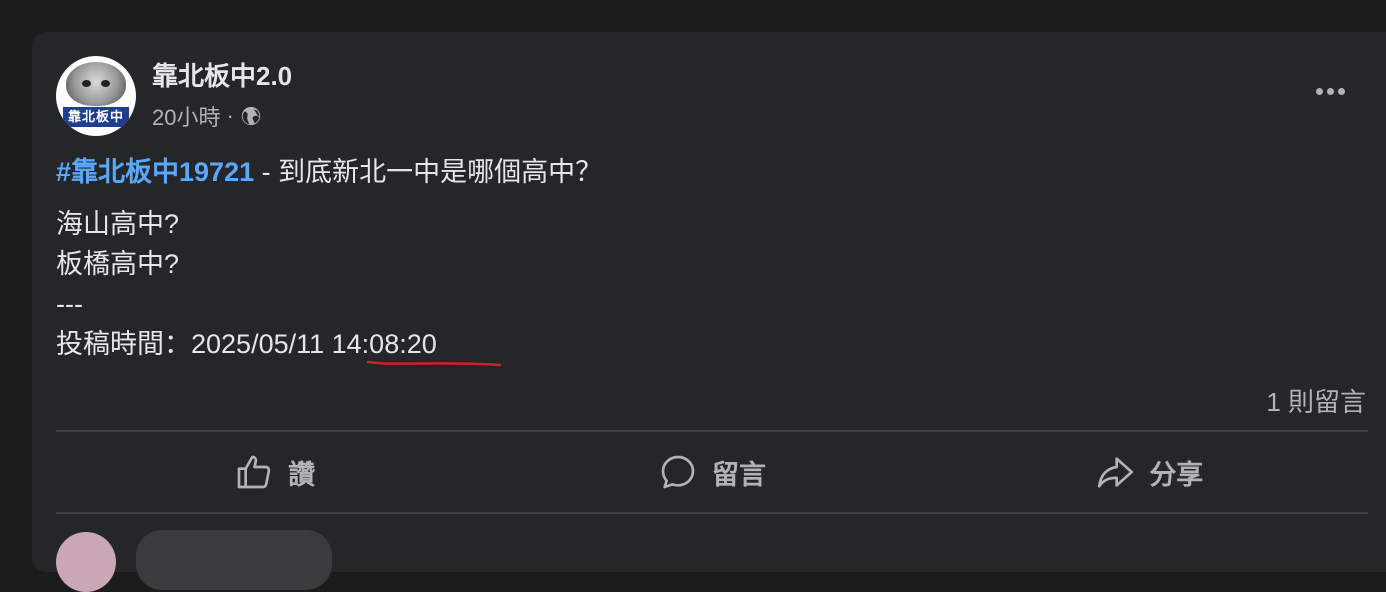 The image size is (1386, 592). Describe the element at coordinates (222, 74) in the screenshot. I see `page-name-link: 靠北板中2.0` at that location.